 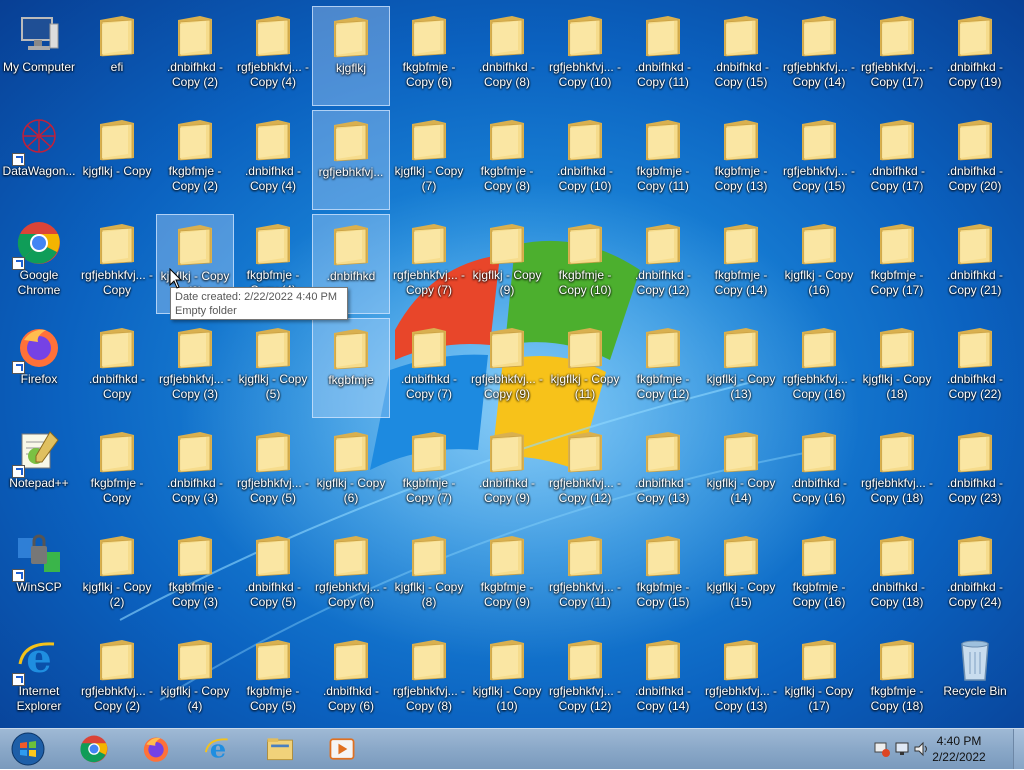 What do you see at coordinates (975, 56) in the screenshot?
I see `folder-dnbifhkd-copy-19: .dnbifhkd - Copy (19)` at bounding box center [975, 56].